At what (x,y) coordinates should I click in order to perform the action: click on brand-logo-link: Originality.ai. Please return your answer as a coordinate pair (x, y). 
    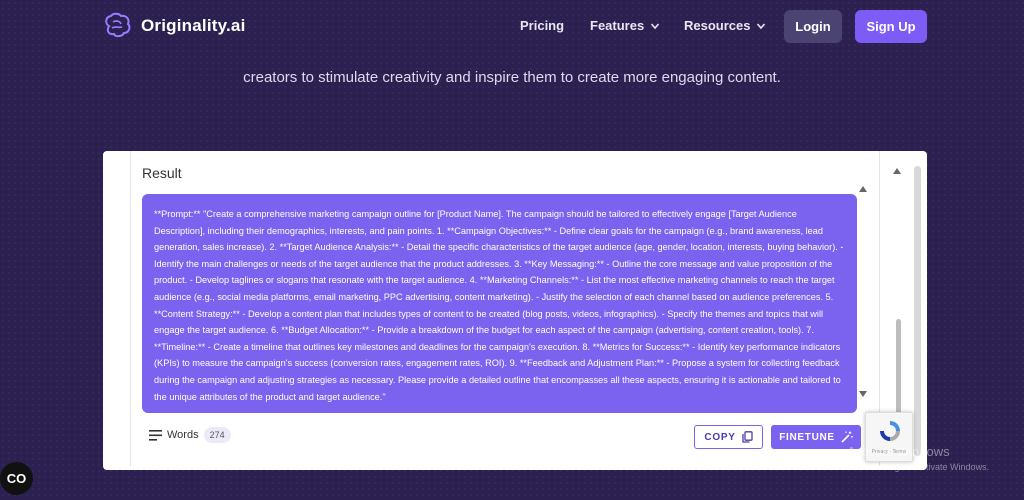
    Looking at the image, I should click on (174, 26).